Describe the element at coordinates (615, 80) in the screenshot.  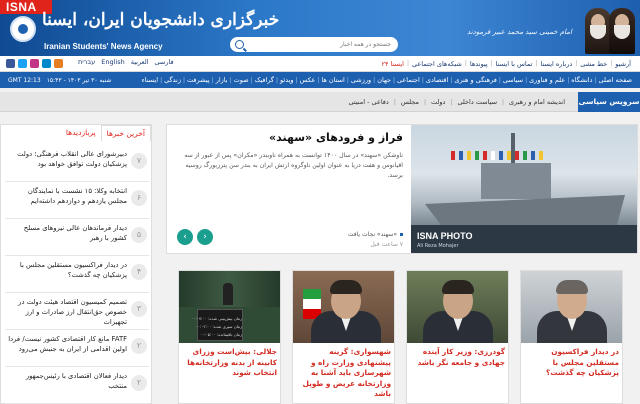
I see `main-nav-home: صفحه اصلی` at that location.